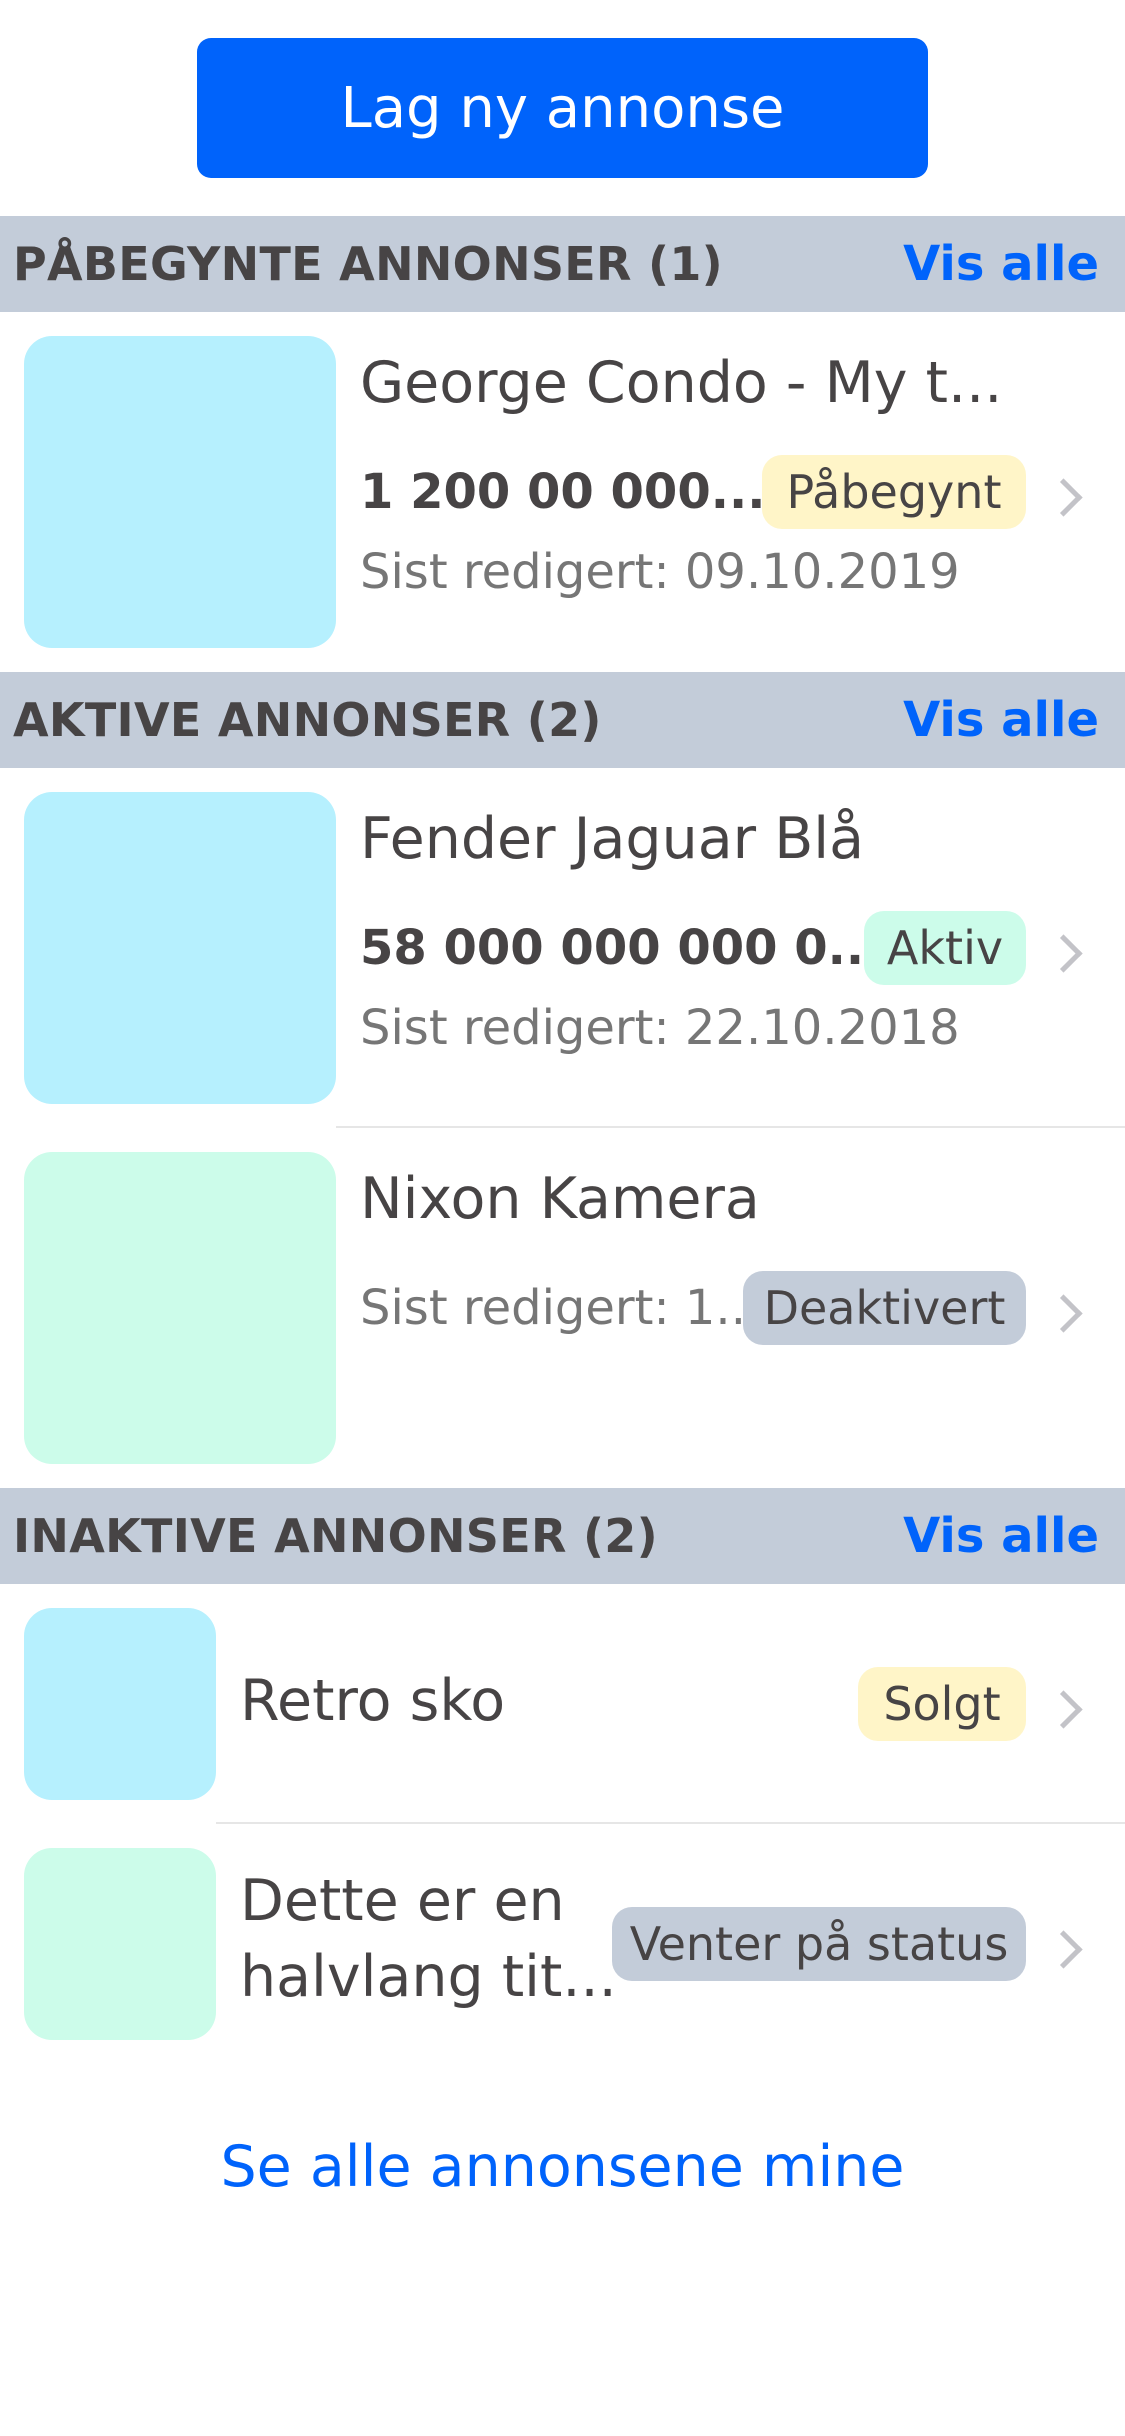 This screenshot has width=1125, height=2436. What do you see at coordinates (884, 1308) in the screenshot?
I see `status-badge: Deaktivert` at bounding box center [884, 1308].